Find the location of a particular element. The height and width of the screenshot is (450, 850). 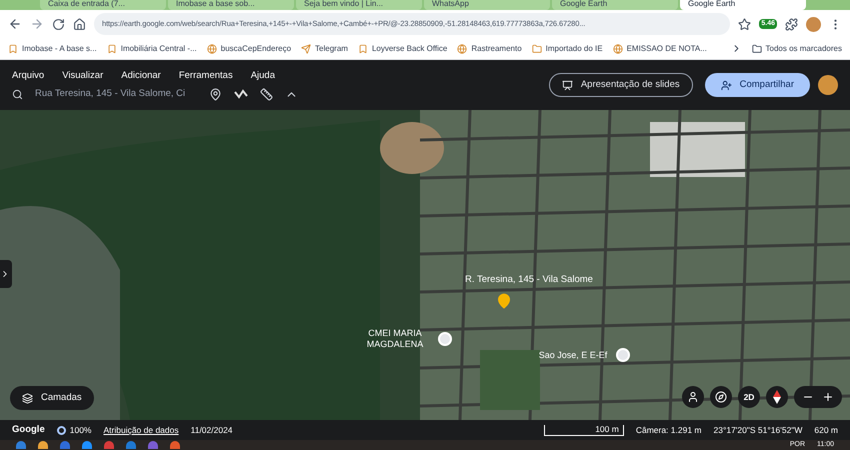

path-icon is located at coordinates (241, 94).